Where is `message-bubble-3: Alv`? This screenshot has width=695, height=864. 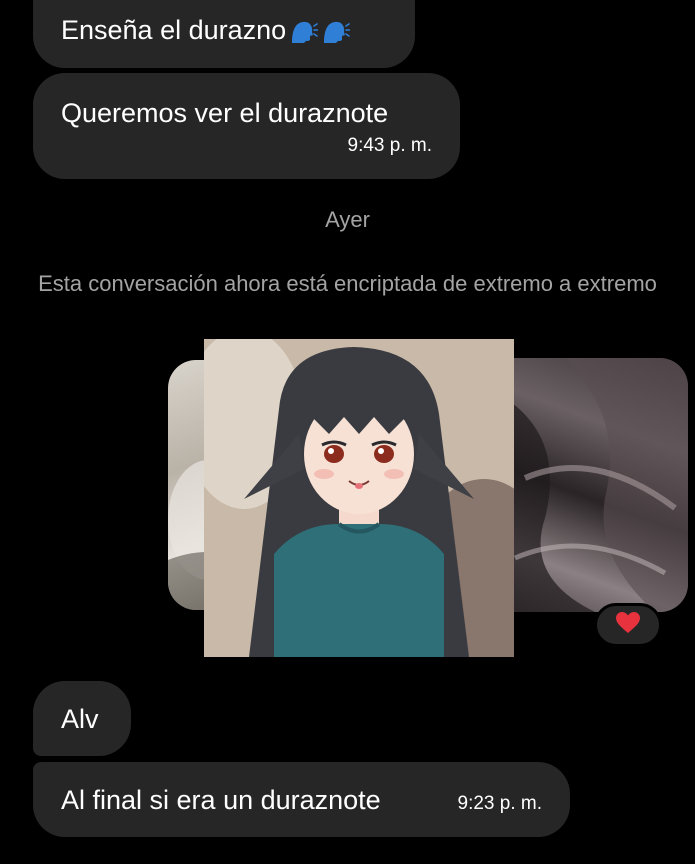
message-bubble-3: Alv is located at coordinates (82, 718).